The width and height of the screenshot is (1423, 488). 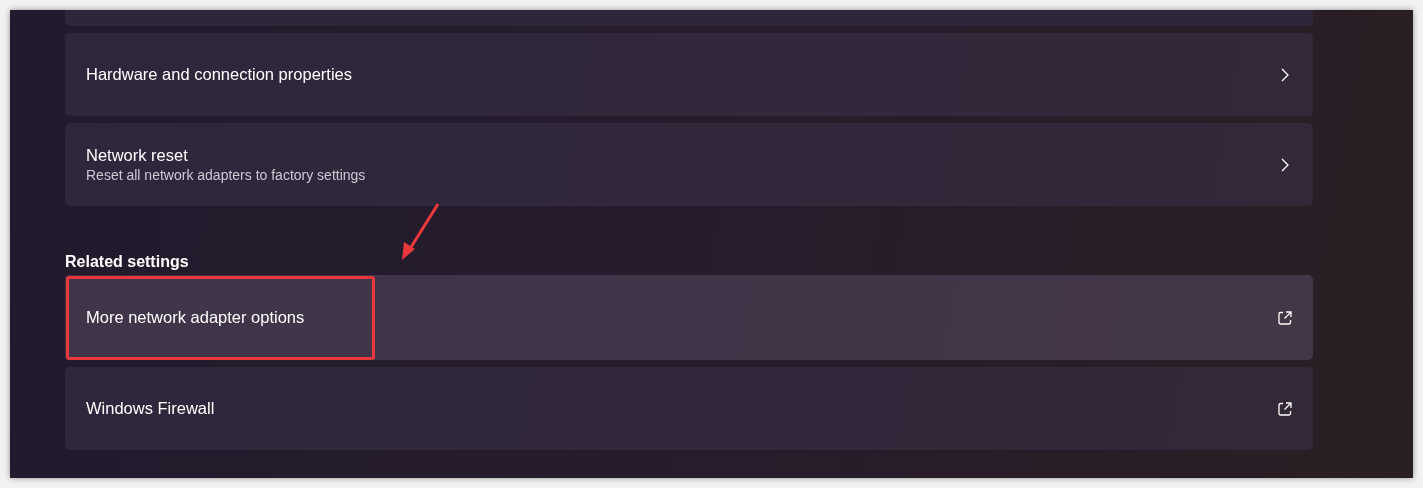 What do you see at coordinates (196, 317) in the screenshot?
I see `setting-title: More network adapter options` at bounding box center [196, 317].